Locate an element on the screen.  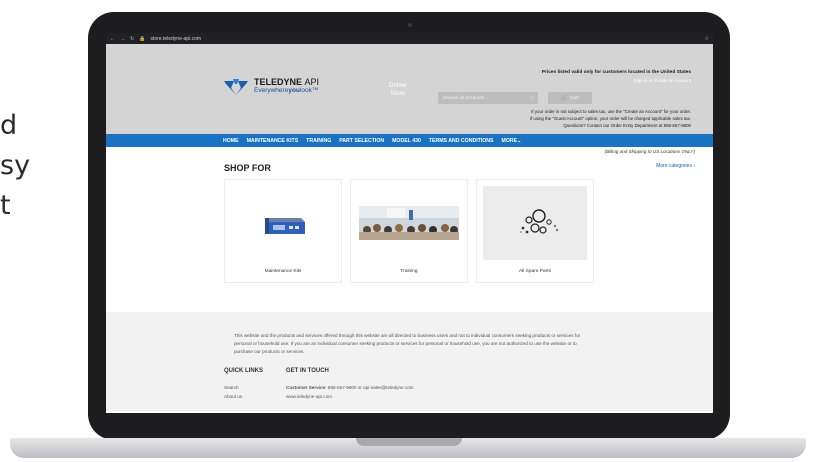
create-account-link: Create an Account is located at coordinates (672, 80).